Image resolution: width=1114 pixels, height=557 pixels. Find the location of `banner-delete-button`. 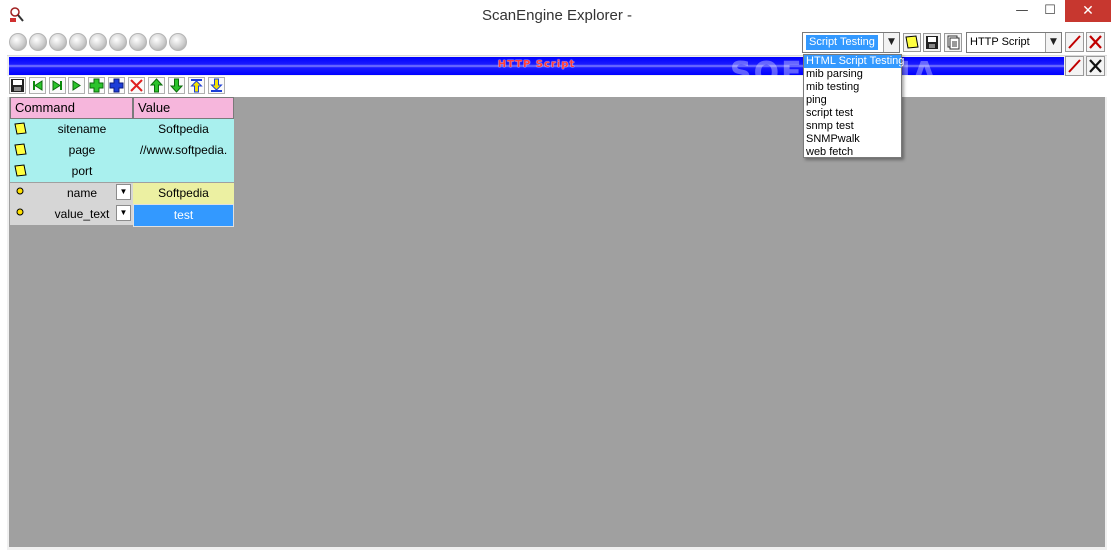

banner-delete-button is located at coordinates (1095, 66).